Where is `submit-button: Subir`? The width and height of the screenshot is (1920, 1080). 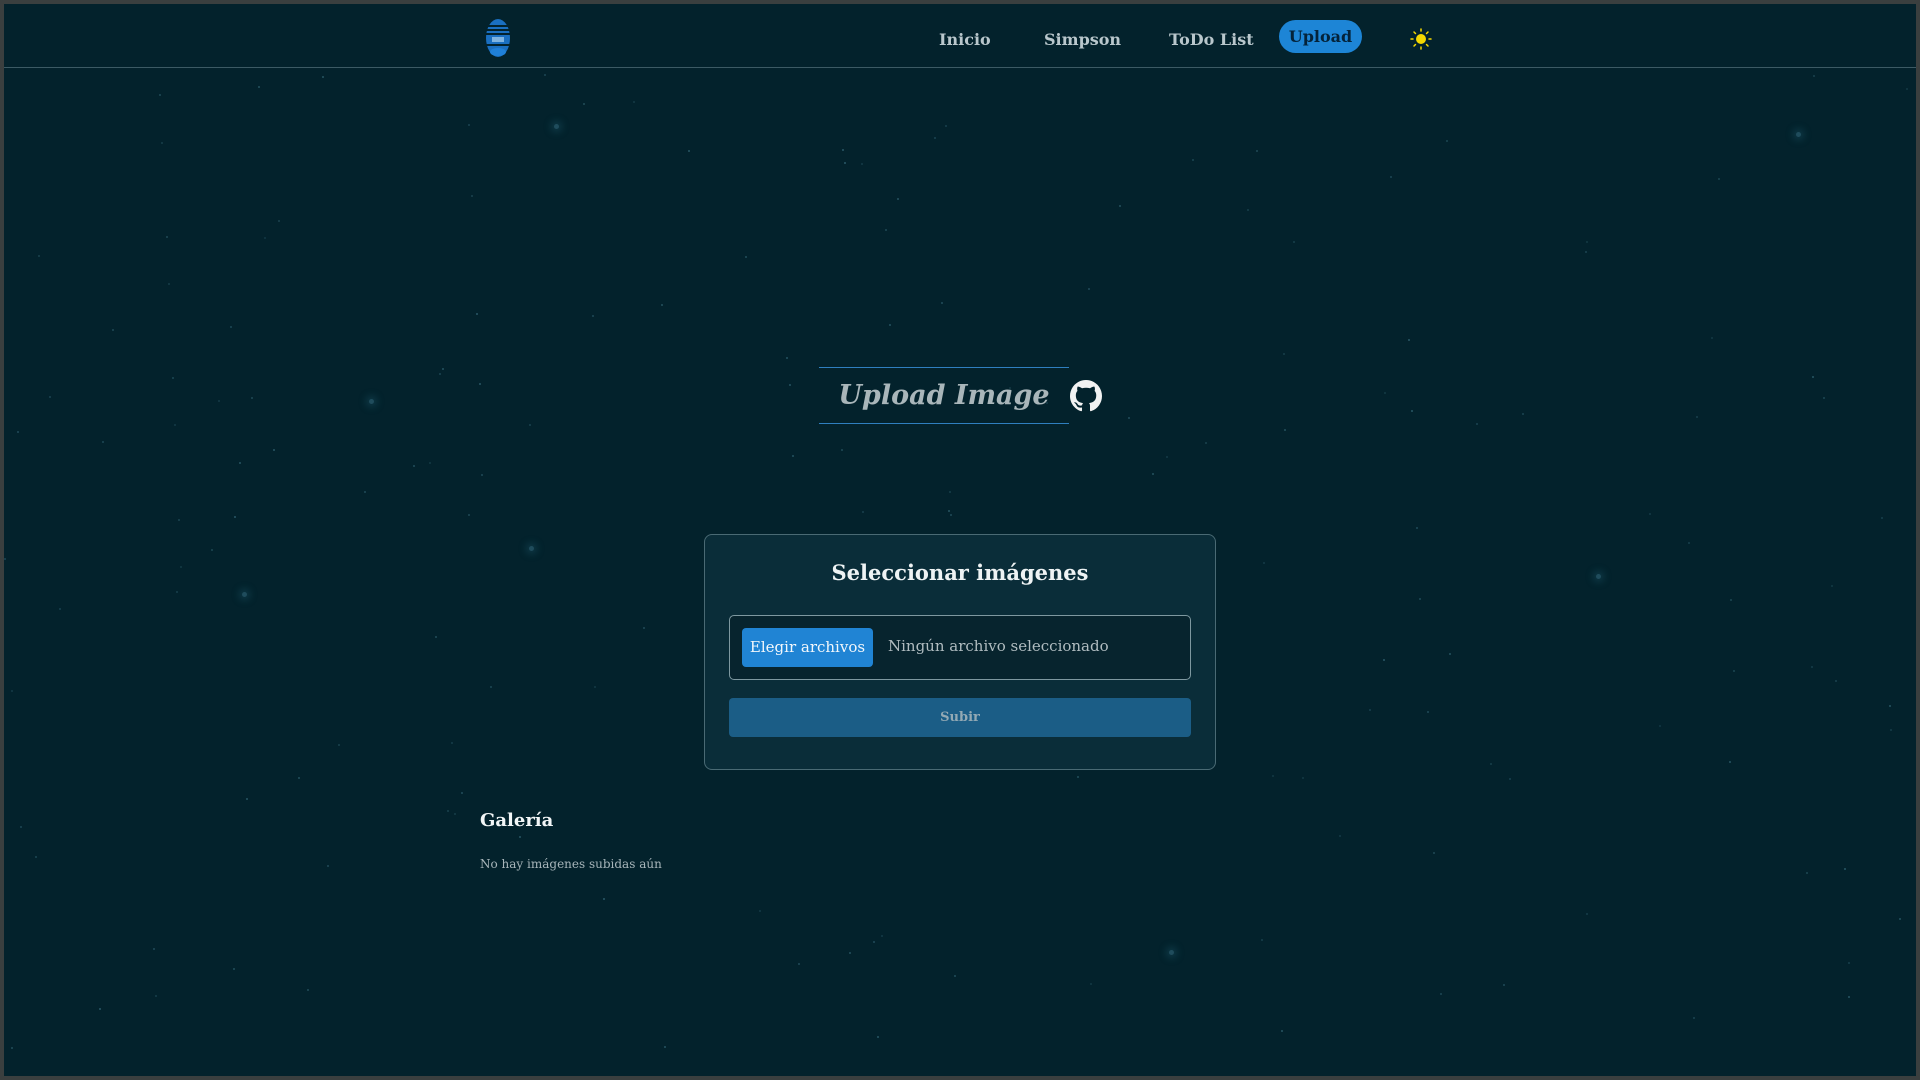 submit-button: Subir is located at coordinates (960, 717).